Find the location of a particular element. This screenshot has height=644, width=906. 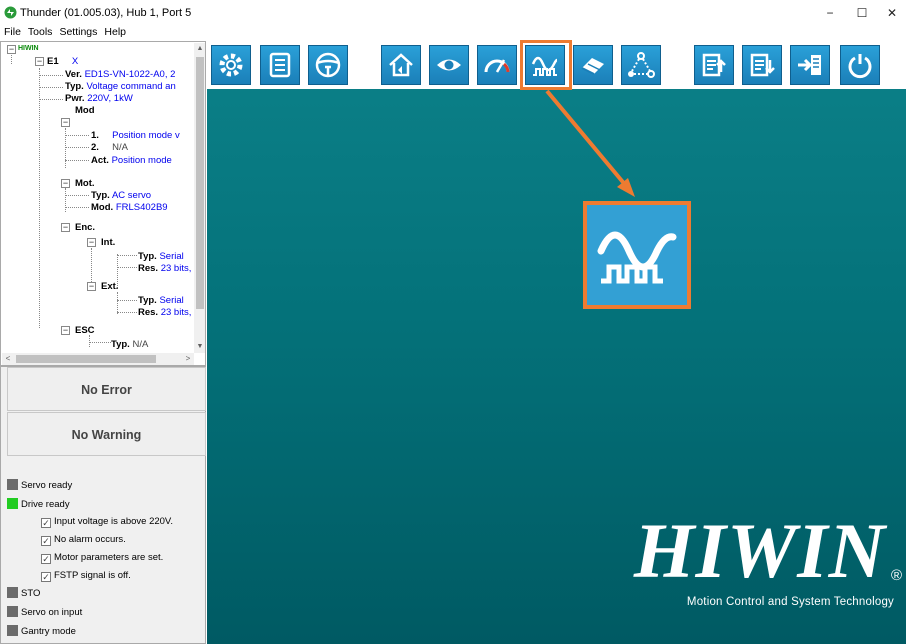

title-bar: Thunder (01.005.03), Hub 1, Port 5 − ☐ ✕ is located at coordinates (453, 12).